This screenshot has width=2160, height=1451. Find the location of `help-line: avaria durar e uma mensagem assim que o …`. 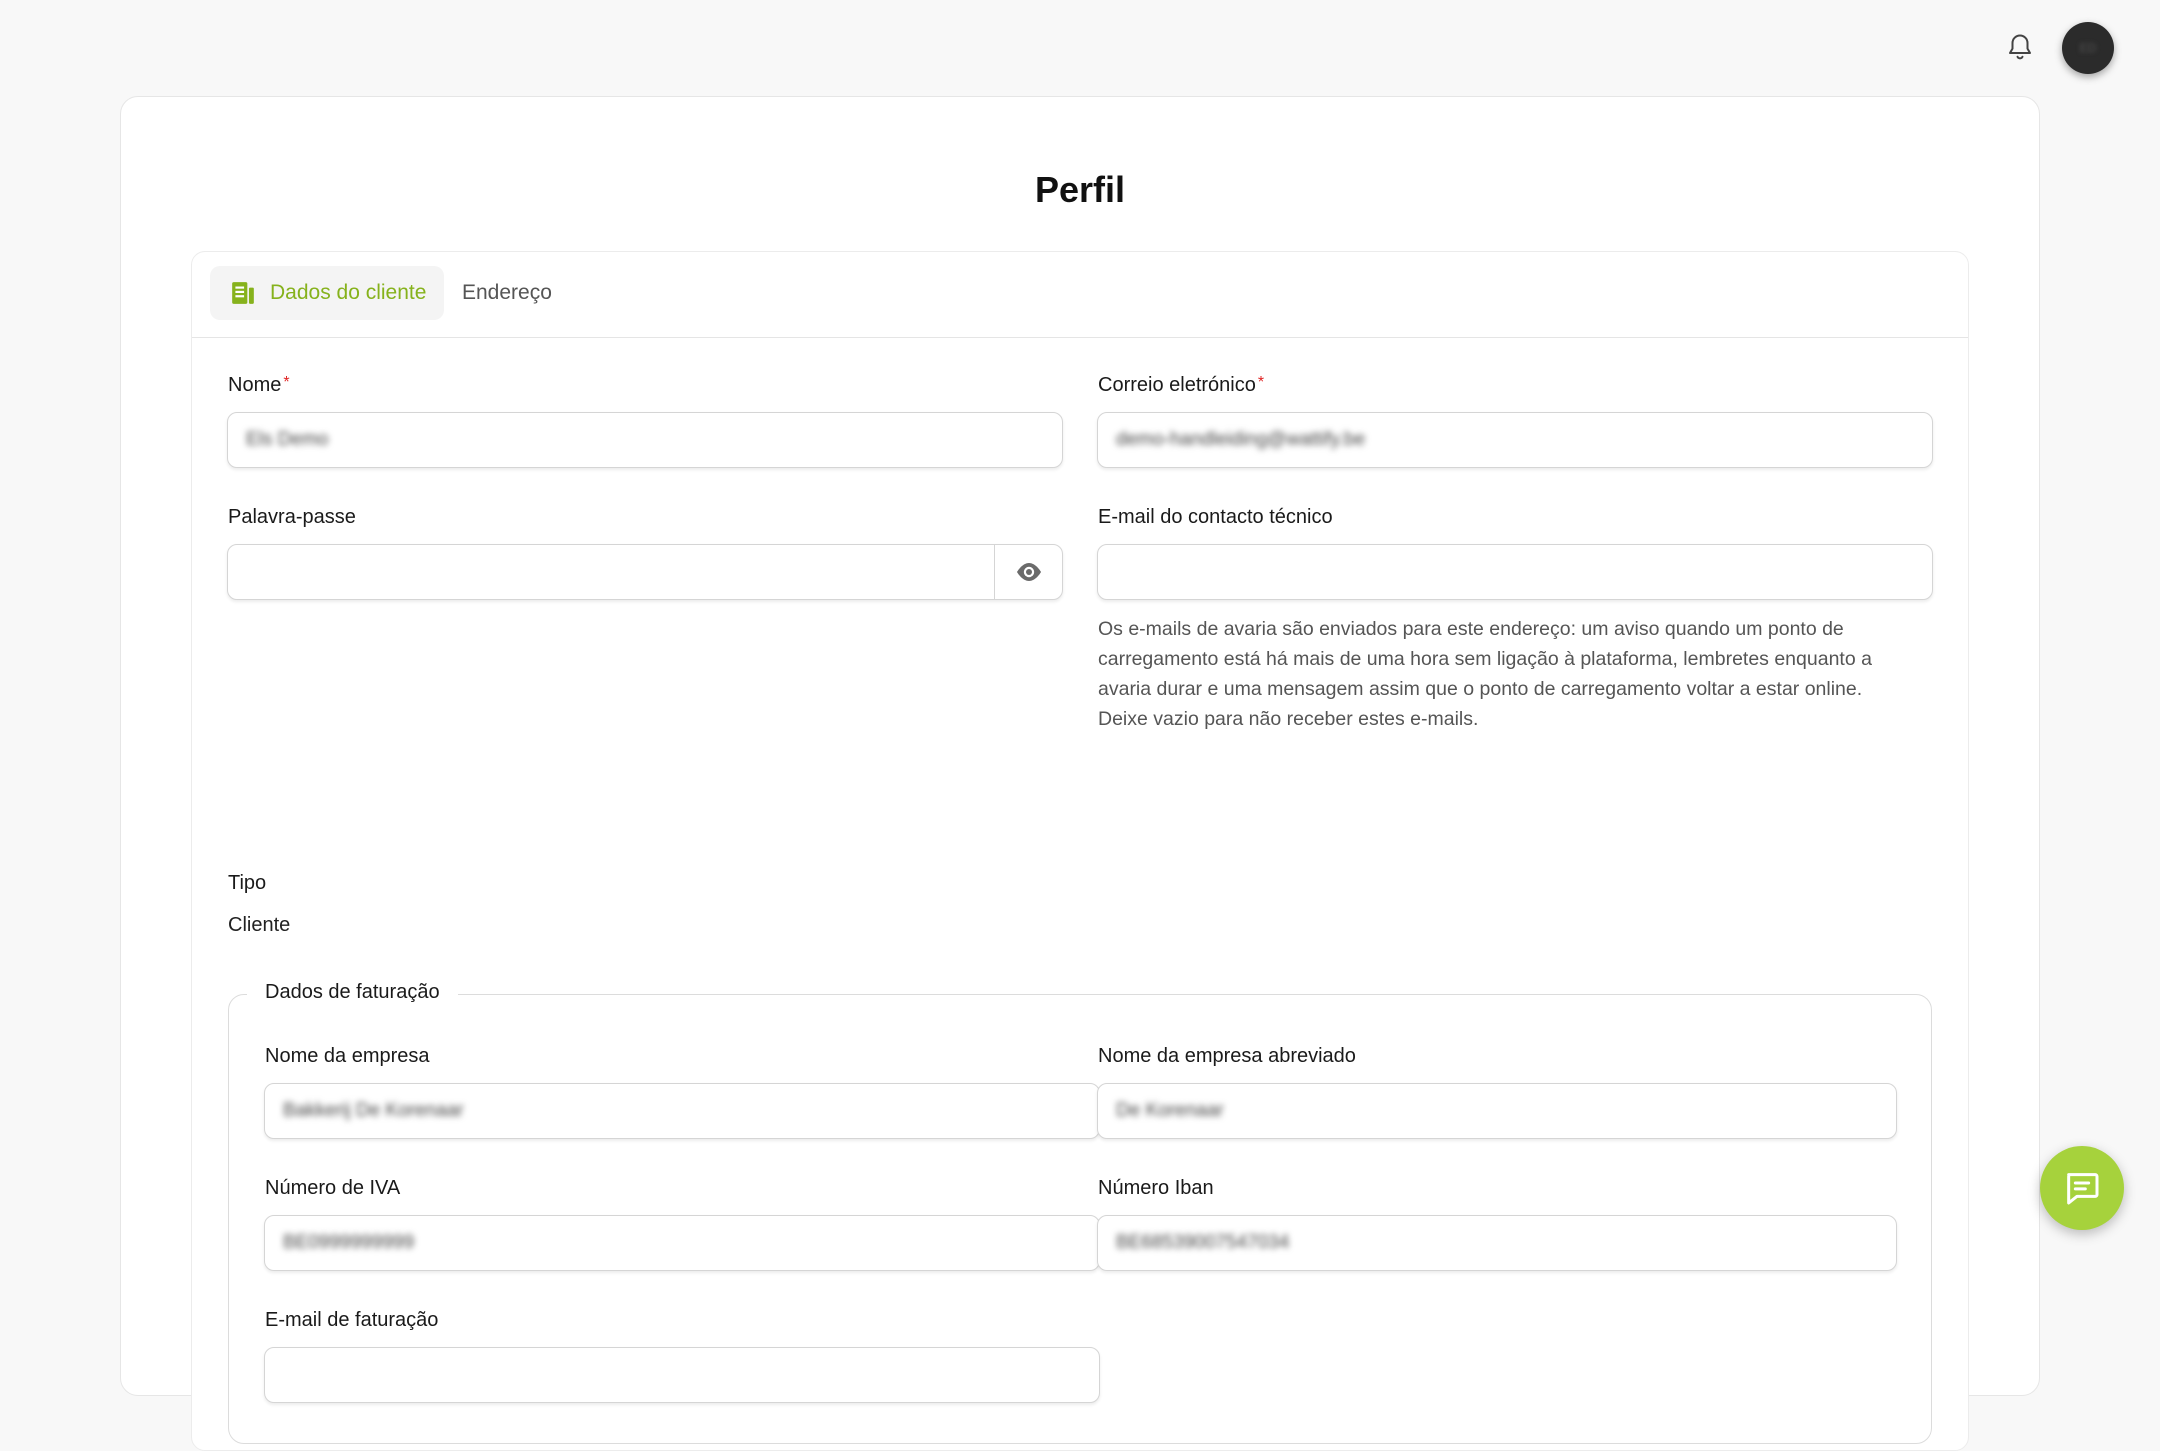

help-line: avaria durar e uma mensagem assim que o … is located at coordinates (1480, 689).